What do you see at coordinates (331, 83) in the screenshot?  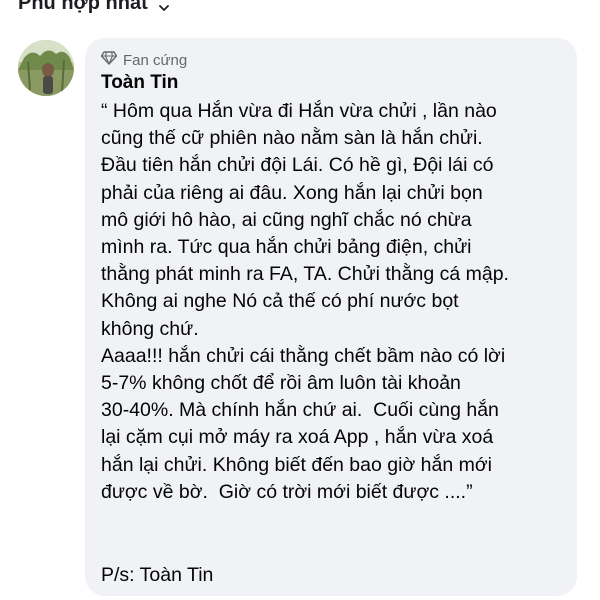 I see `comment-author-name: Toàn Tin` at bounding box center [331, 83].